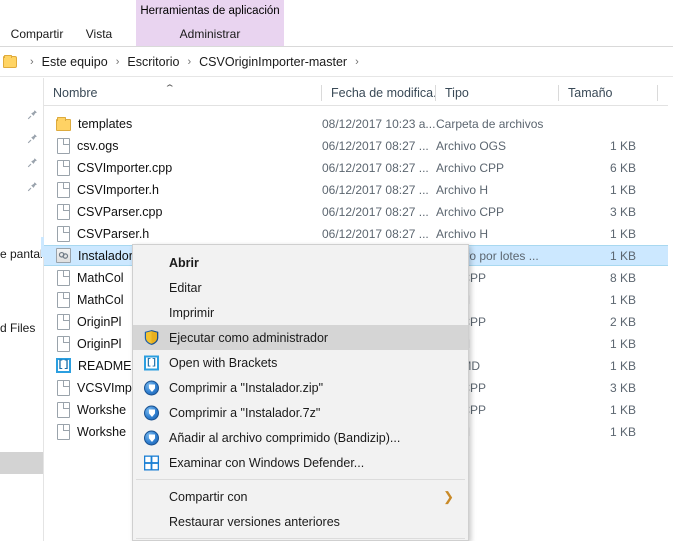  What do you see at coordinates (18, 328) in the screenshot?
I see `nav-item-label-6: d Files` at bounding box center [18, 328].